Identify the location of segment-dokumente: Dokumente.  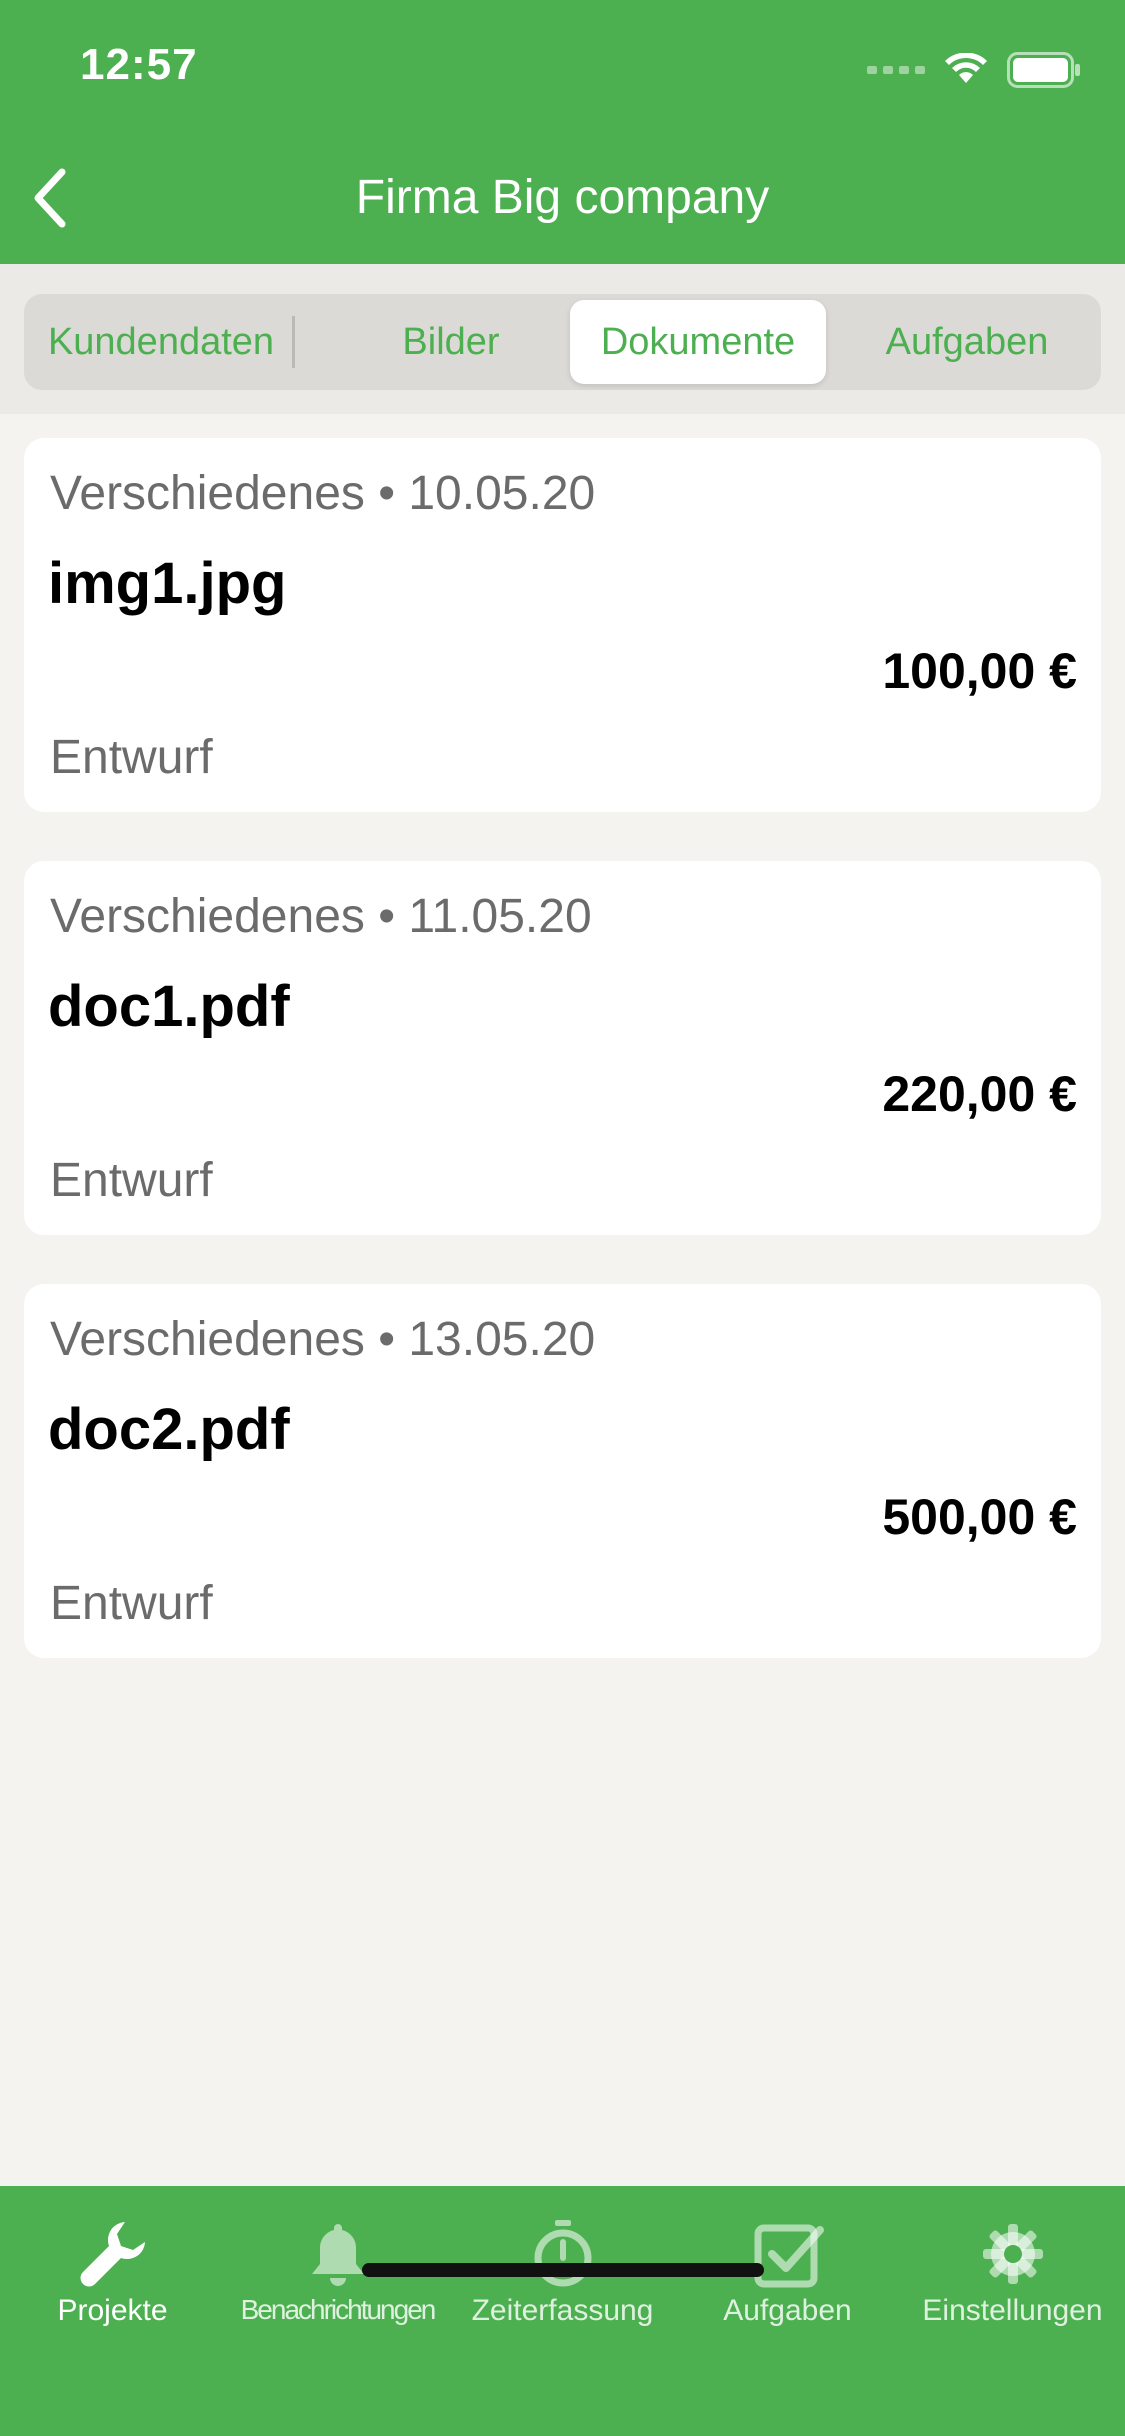
(698, 342).